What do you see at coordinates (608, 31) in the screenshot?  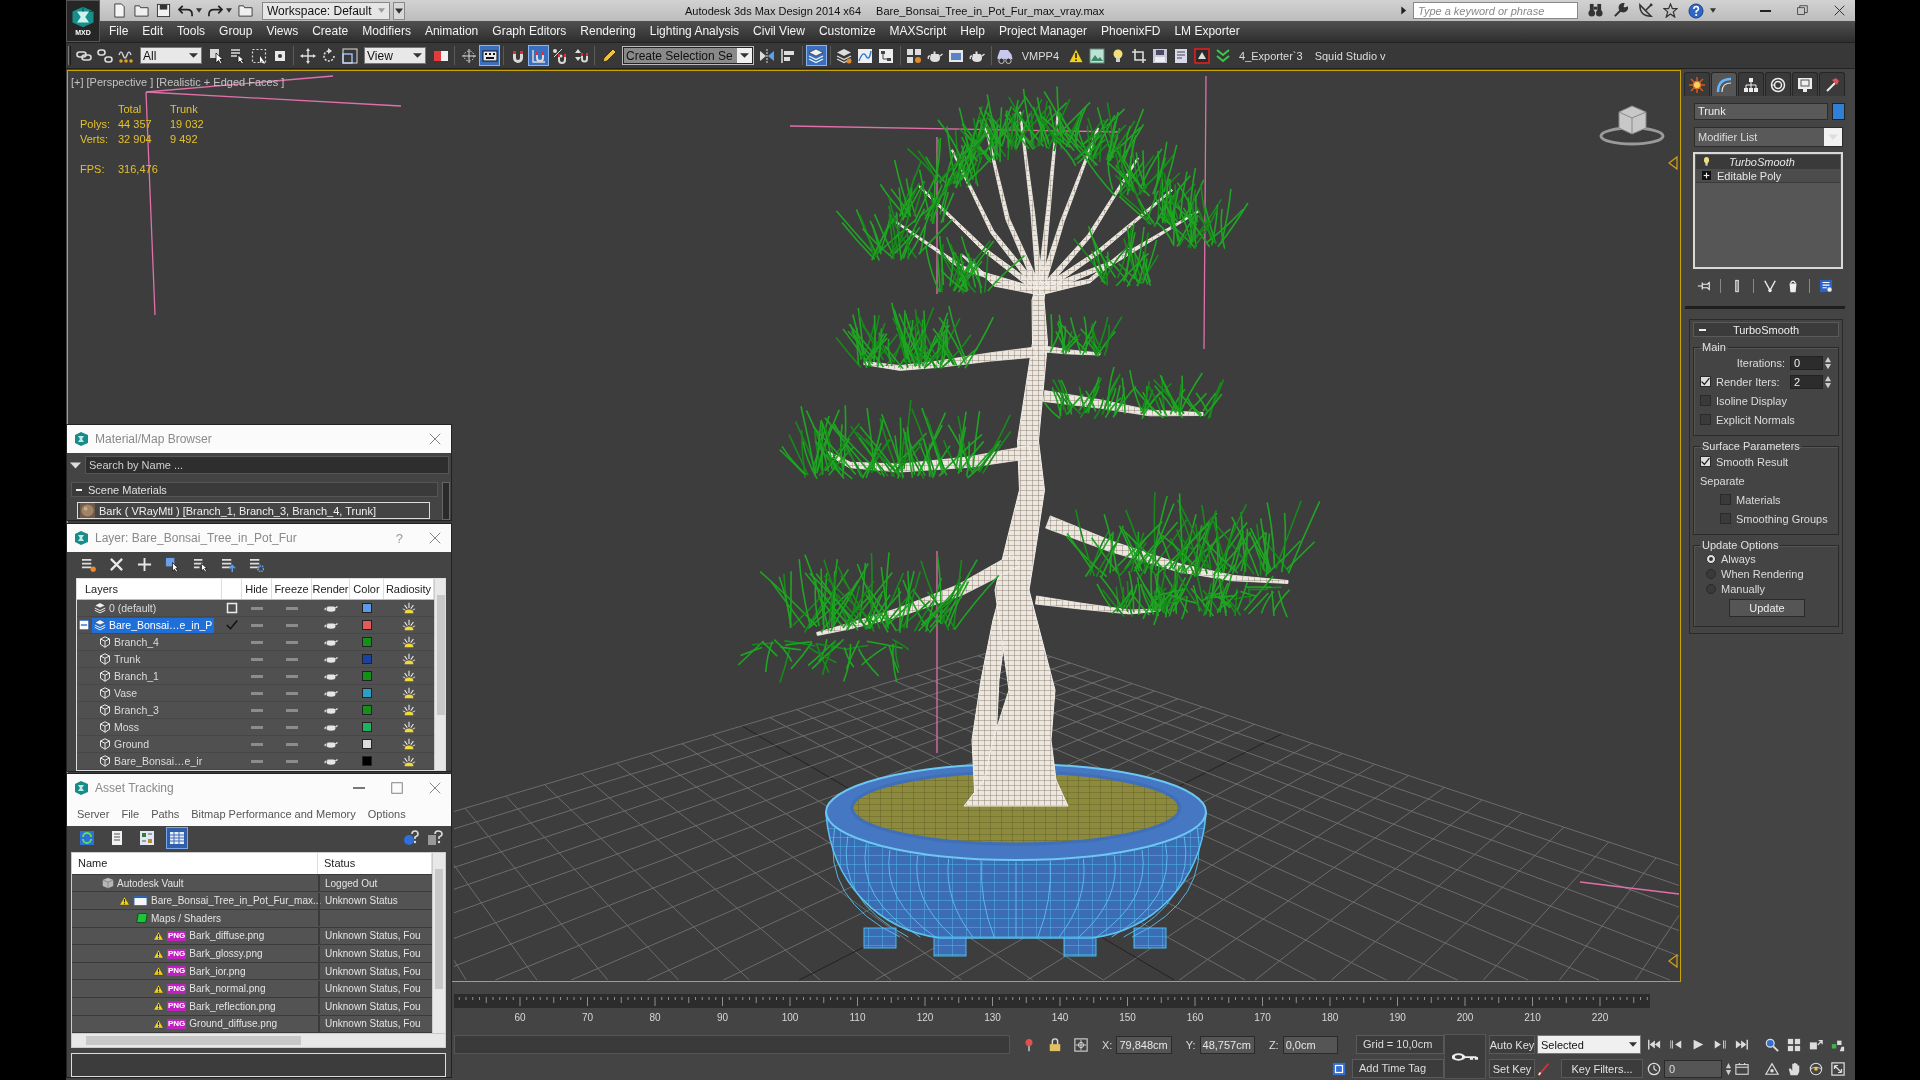 I see `menu-item: Rendering` at bounding box center [608, 31].